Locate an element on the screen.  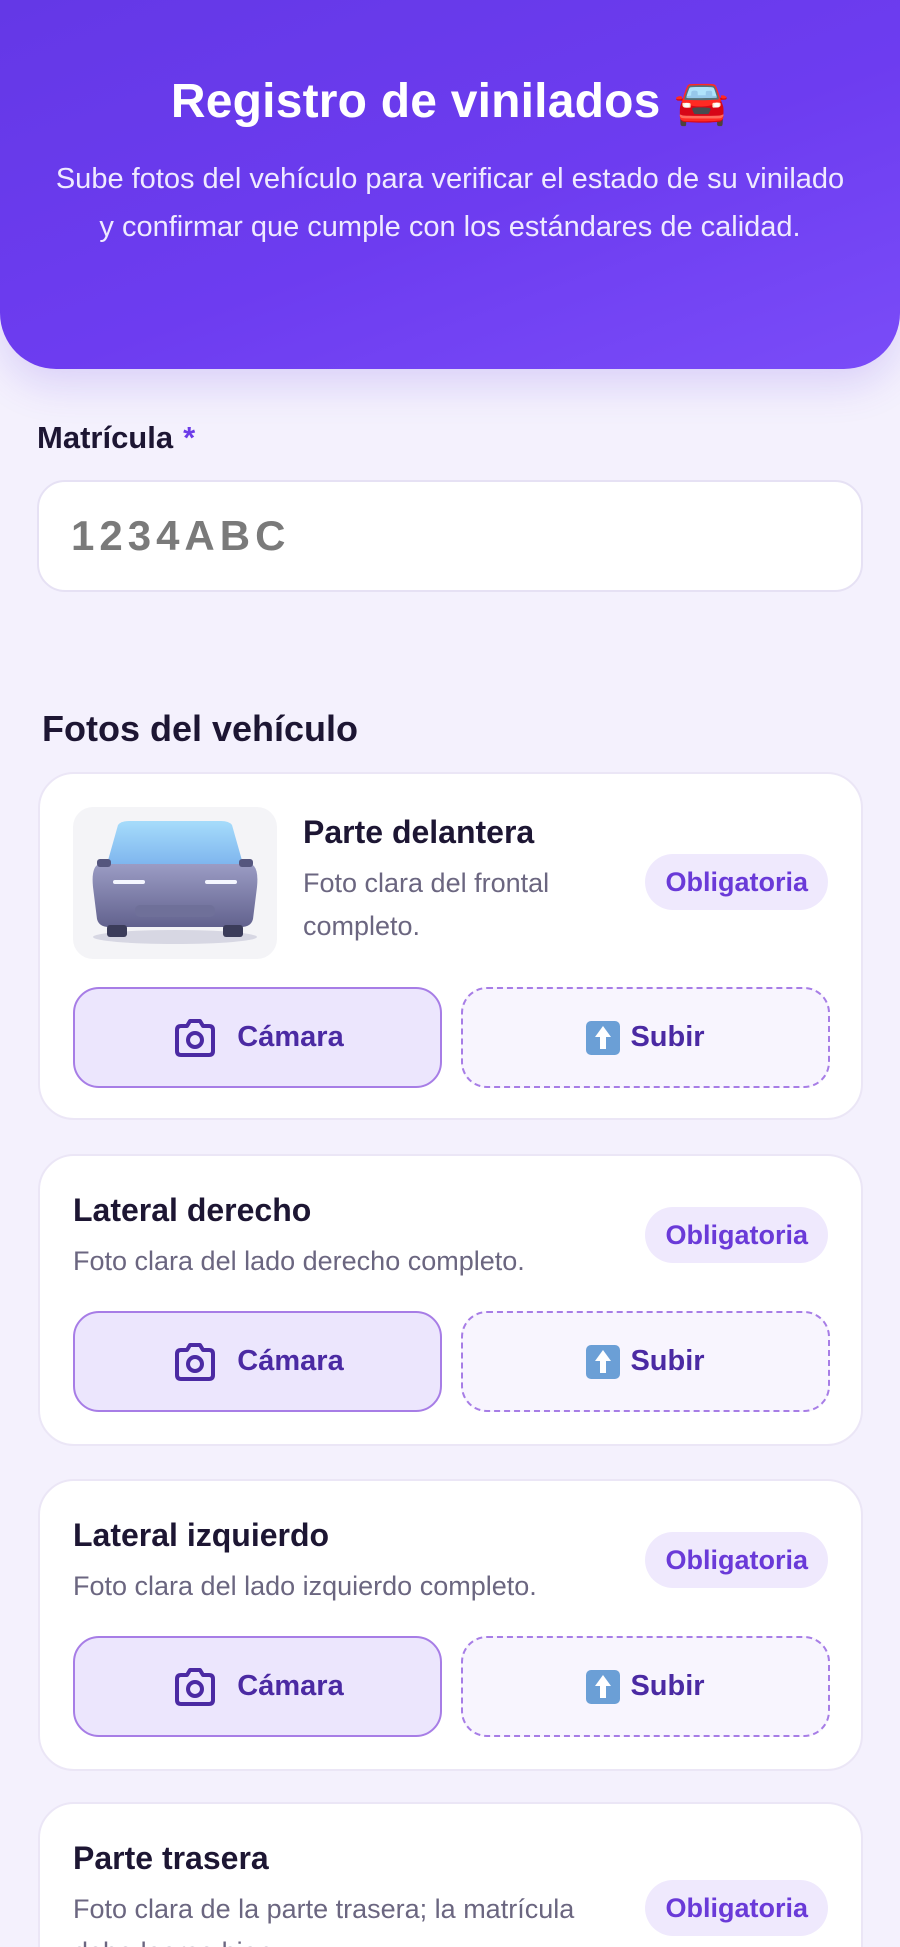
camera-button-right-side: Cámara is located at coordinates (257, 1361).